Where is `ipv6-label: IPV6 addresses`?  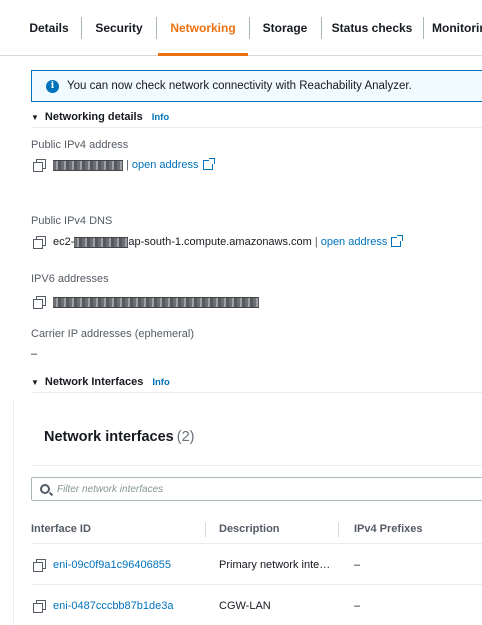 ipv6-label: IPV6 addresses is located at coordinates (70, 279).